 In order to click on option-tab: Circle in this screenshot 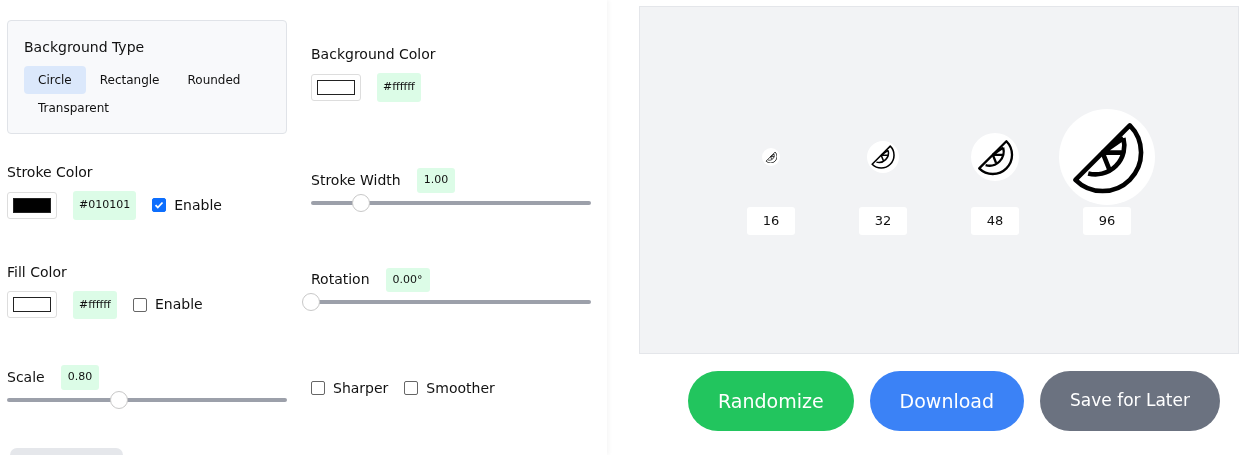, I will do `click(55, 80)`.